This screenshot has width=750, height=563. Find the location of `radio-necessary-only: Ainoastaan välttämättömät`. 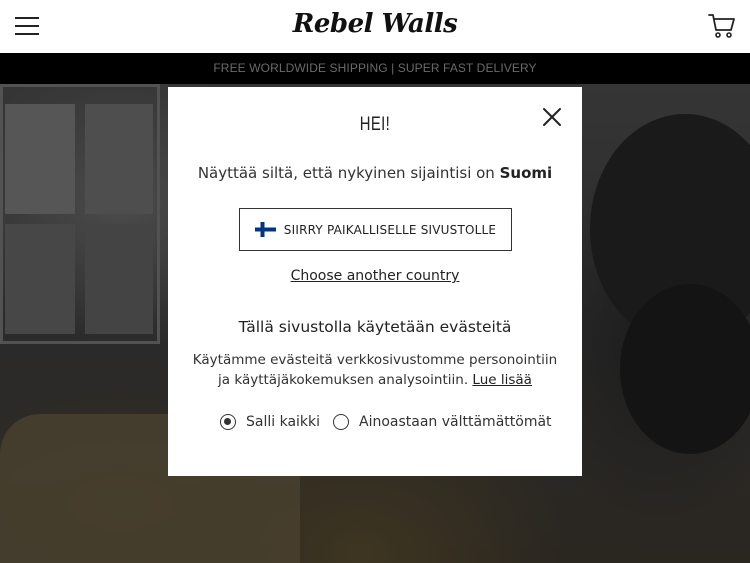

radio-necessary-only: Ainoastaan välttämättömät is located at coordinates (442, 422).